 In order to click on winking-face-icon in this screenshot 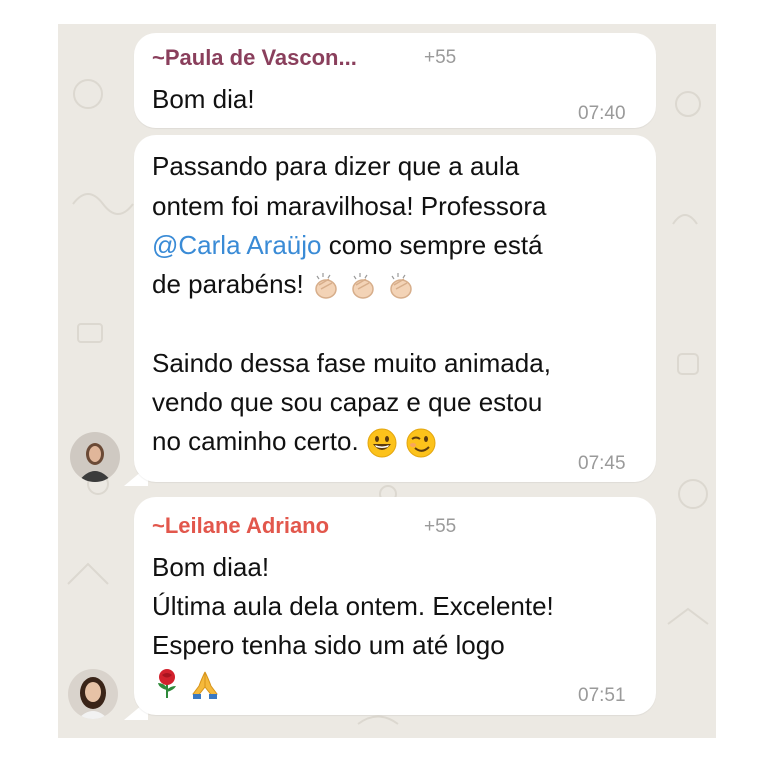, I will do `click(421, 443)`.